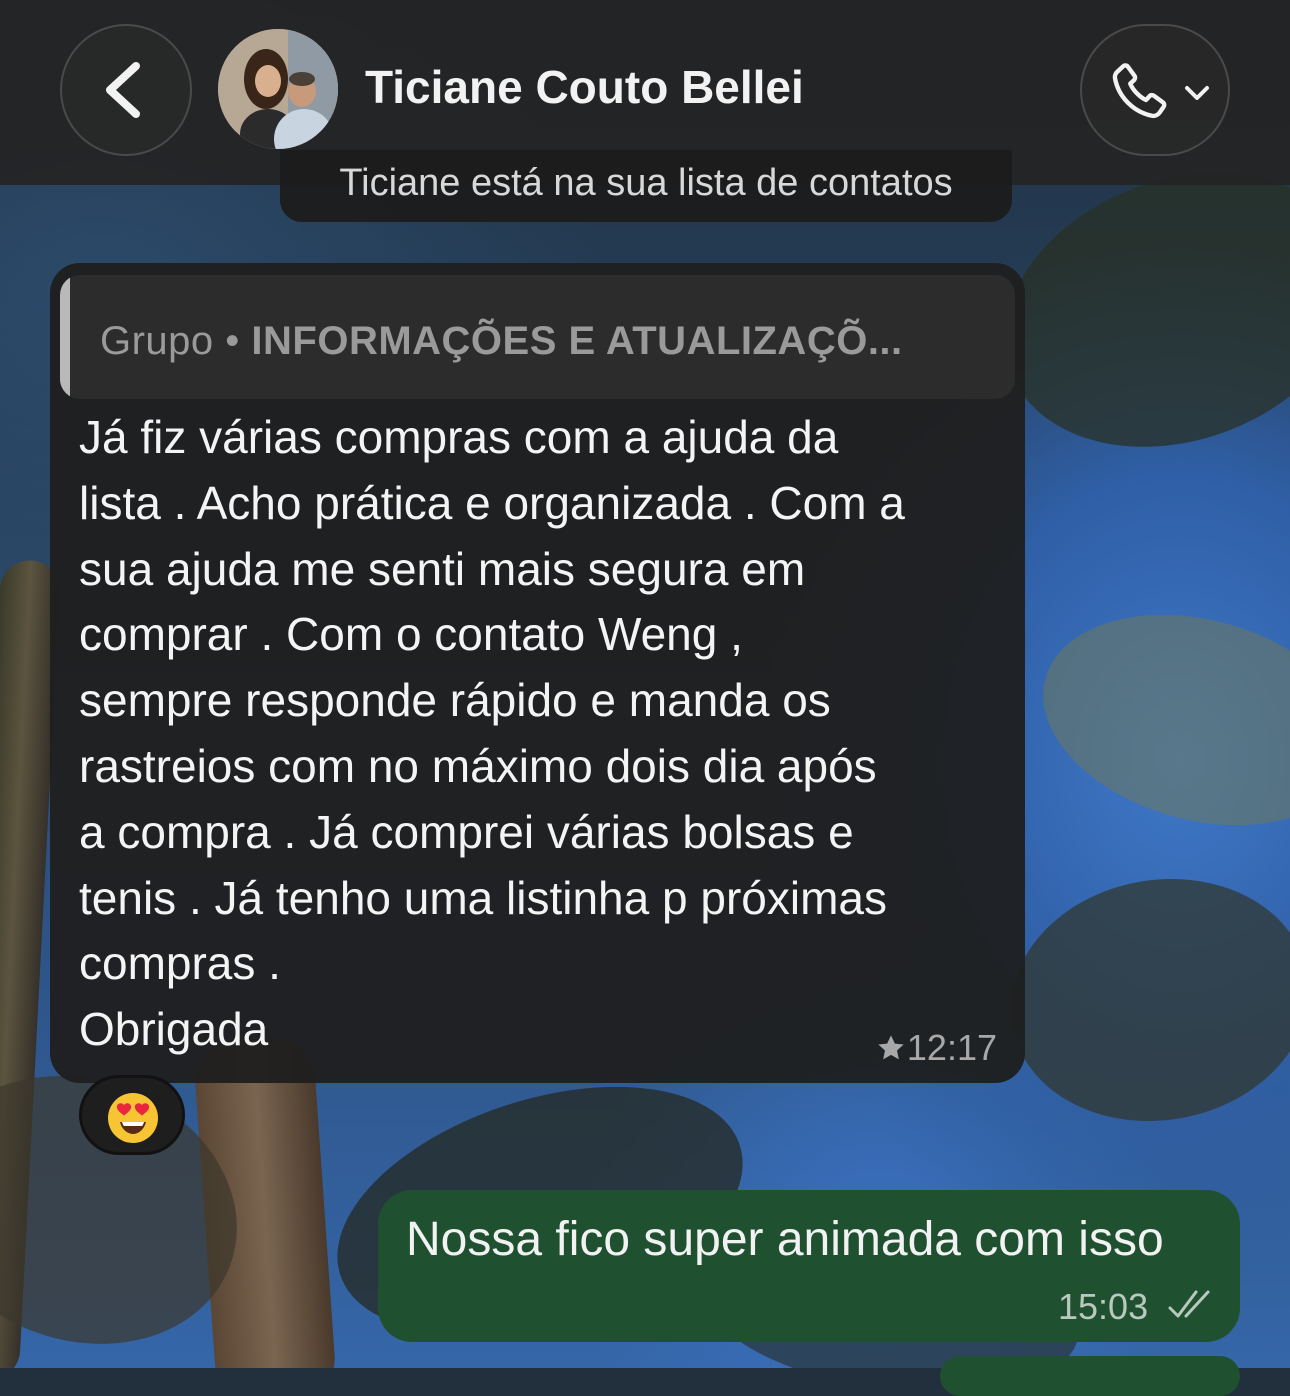 The image size is (1290, 1396). Describe the element at coordinates (1090, 1376) in the screenshot. I see `outgoing-message-bubble-partial` at that location.